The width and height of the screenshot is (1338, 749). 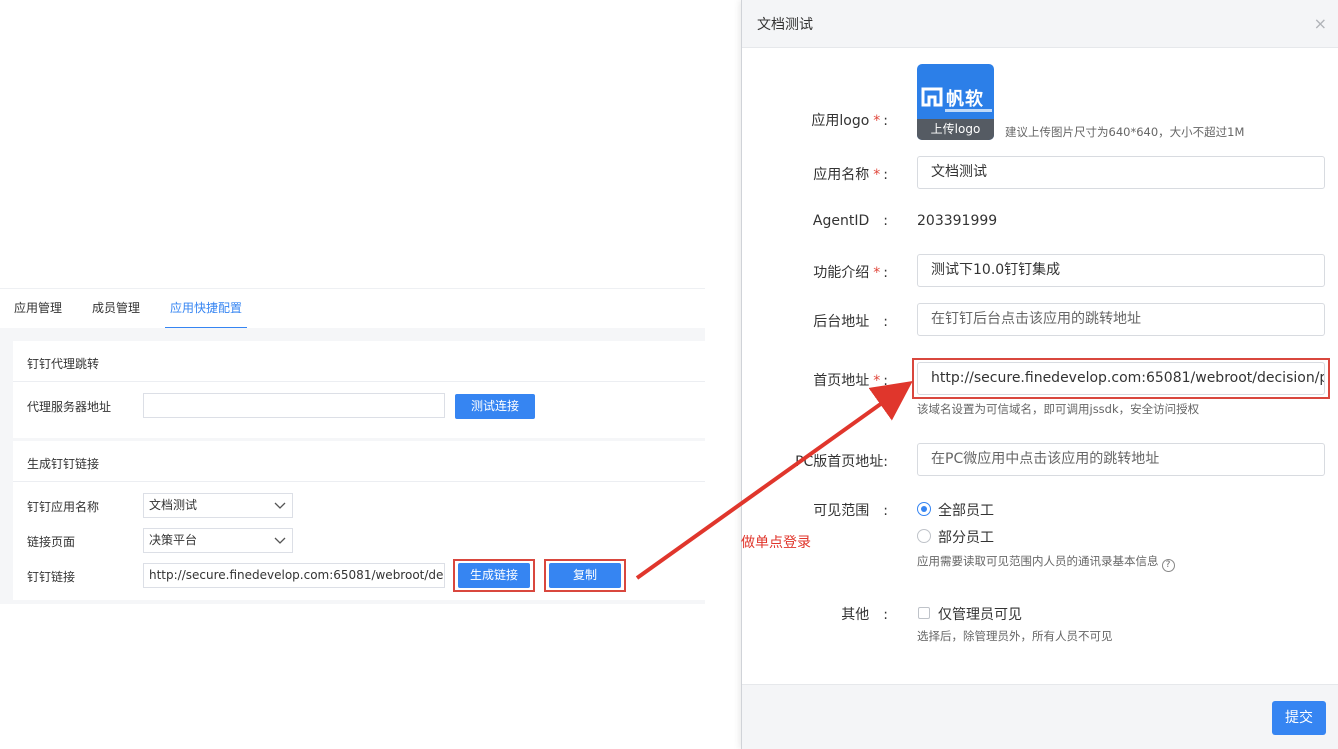 What do you see at coordinates (1121, 270) in the screenshot?
I see `intro-field: 测试下10.0钉钉集成` at bounding box center [1121, 270].